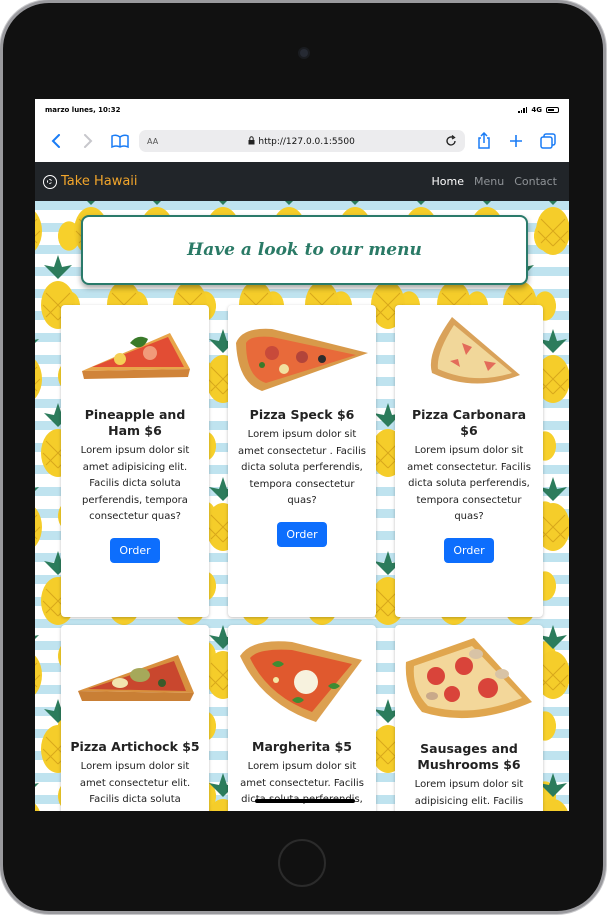  Describe the element at coordinates (448, 181) in the screenshot. I see `nav-home: Home` at that location.